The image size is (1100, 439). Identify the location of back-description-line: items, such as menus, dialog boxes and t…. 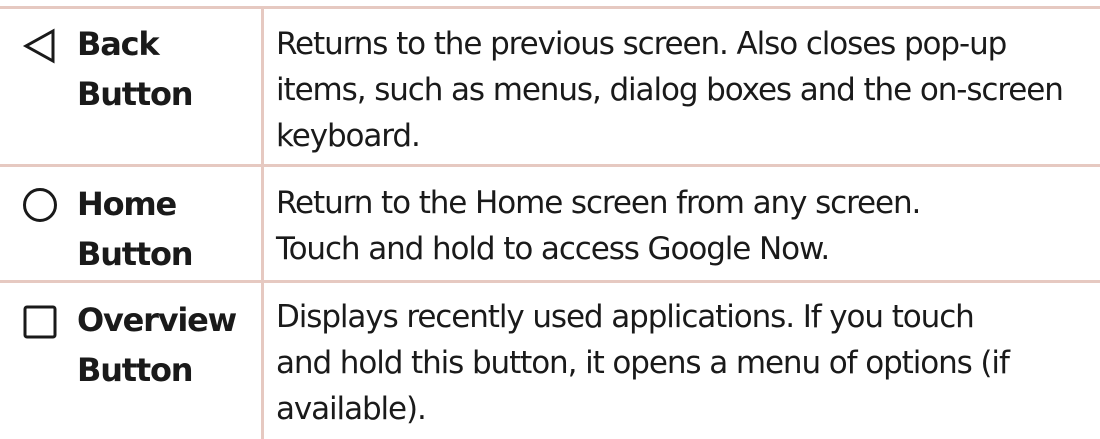
(670, 90).